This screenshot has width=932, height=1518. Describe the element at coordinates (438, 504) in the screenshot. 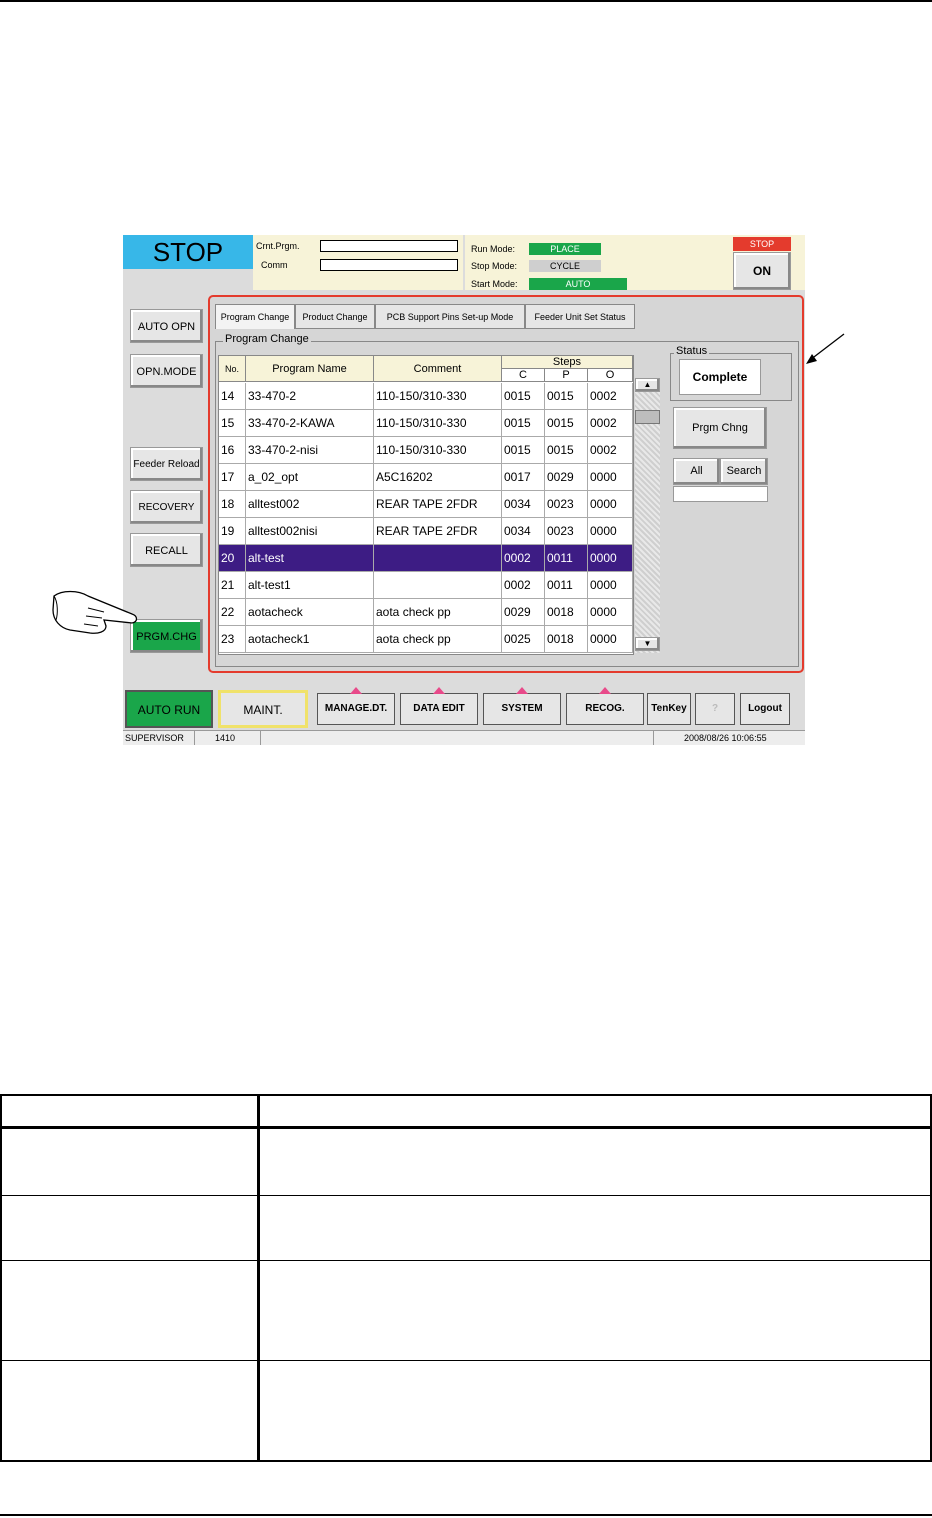

I see `cell-comment: REAR TAPE 2FDR` at that location.